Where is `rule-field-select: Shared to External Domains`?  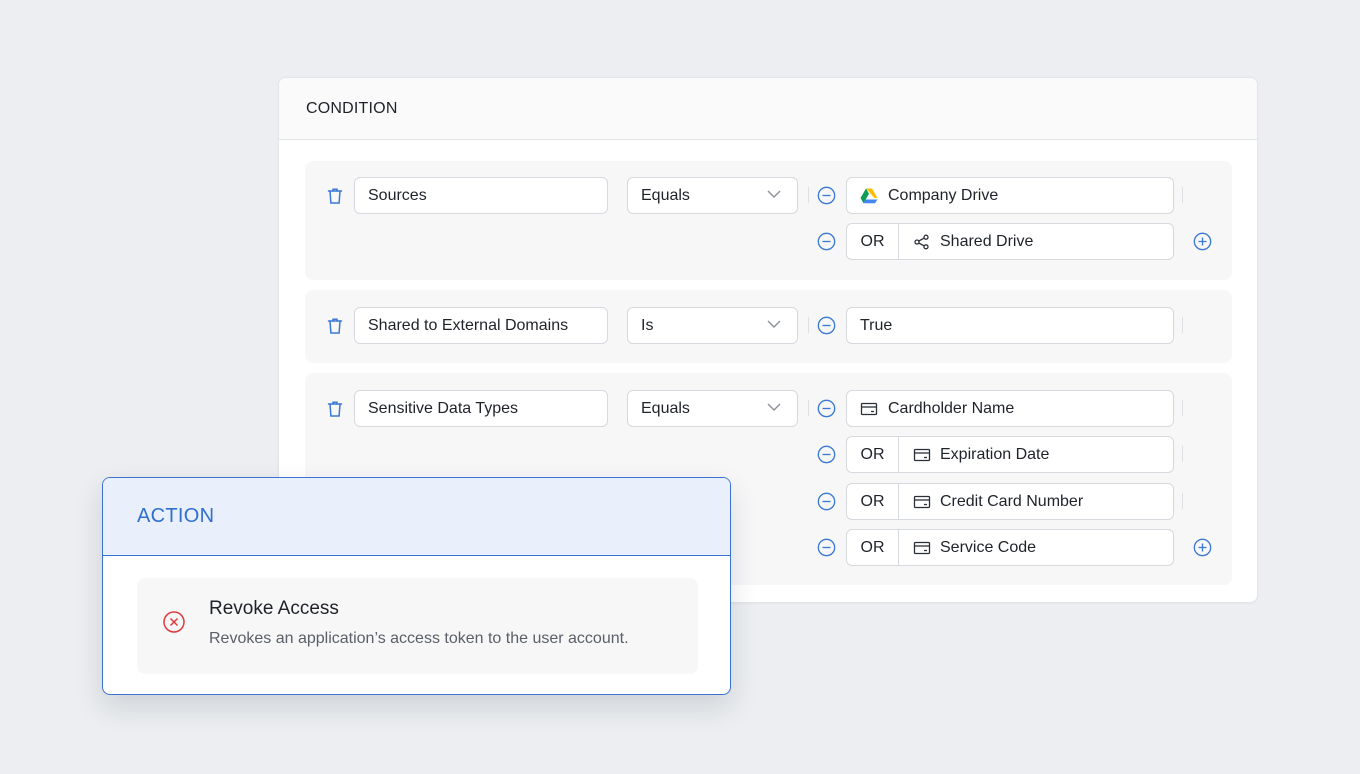
rule-field-select: Shared to External Domains is located at coordinates (481, 325).